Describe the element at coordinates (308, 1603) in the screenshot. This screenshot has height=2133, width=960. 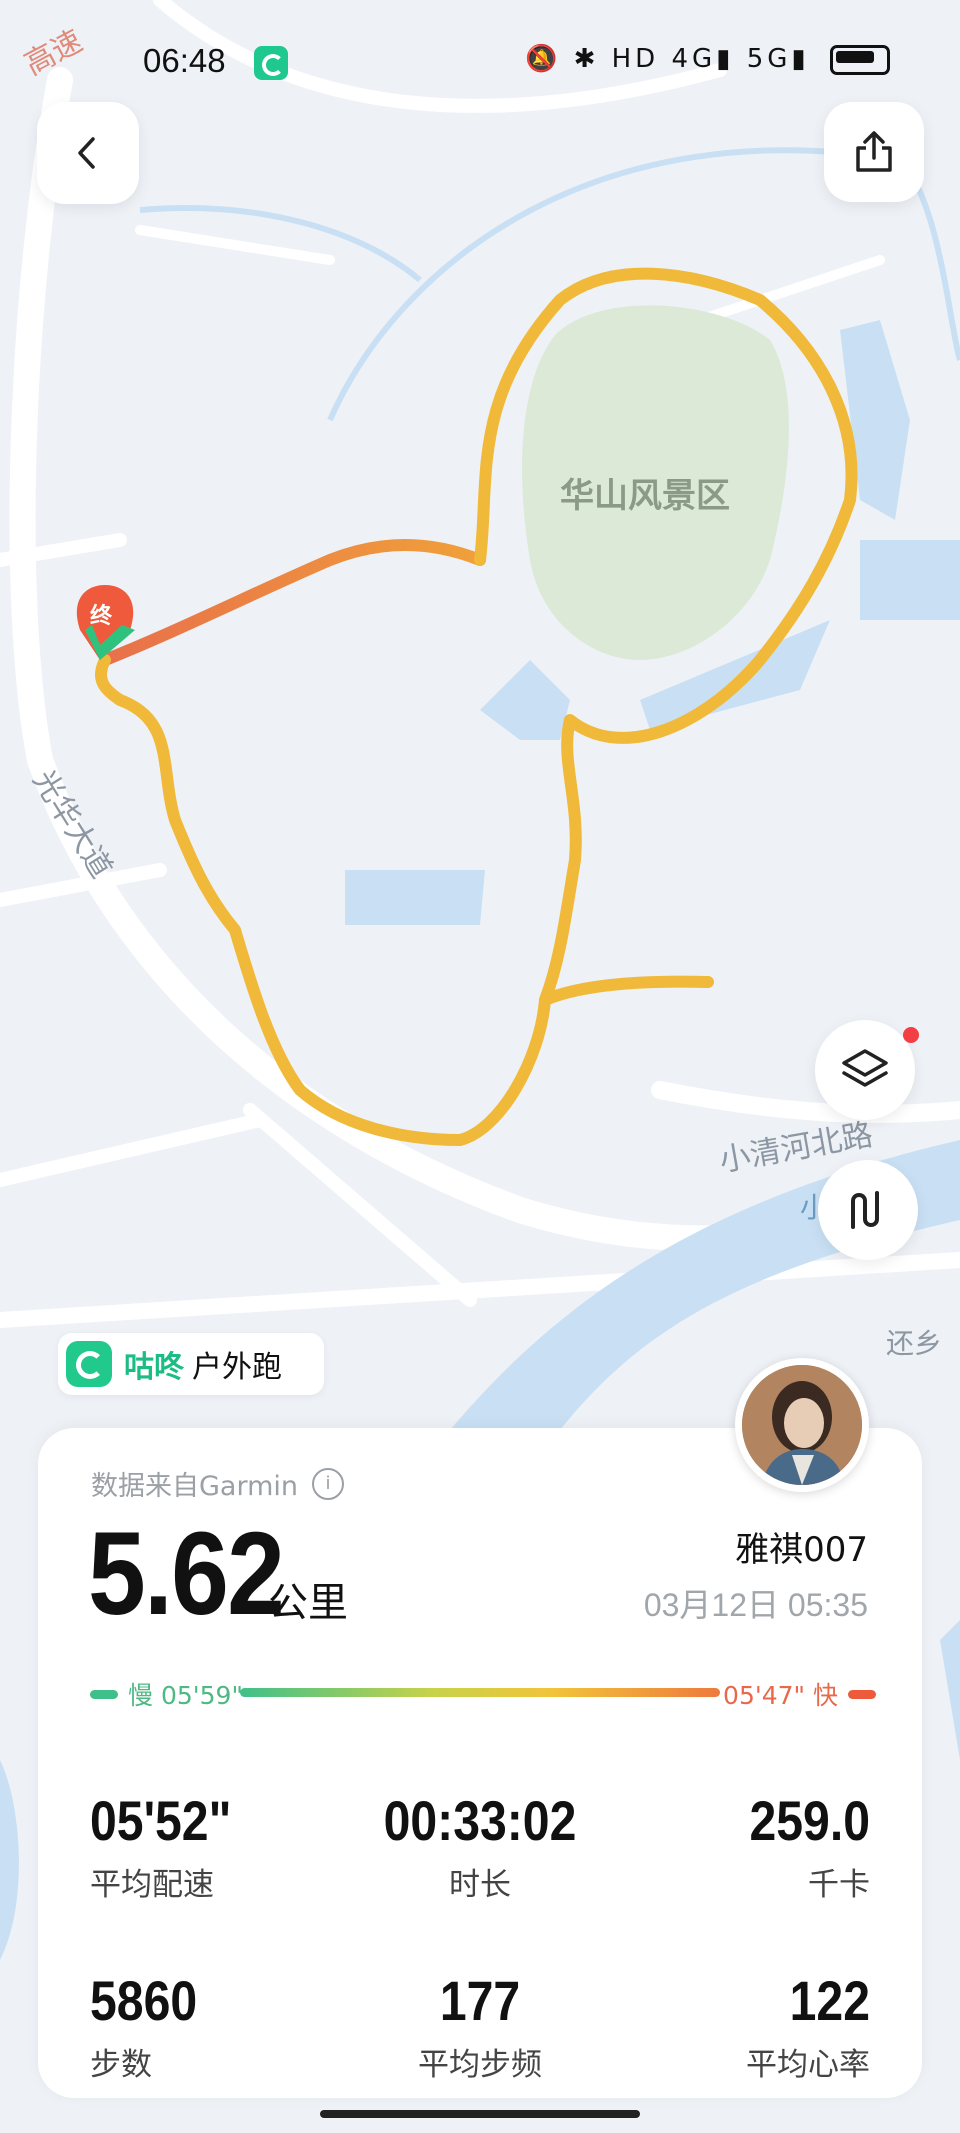
I see `distance-unit: 公里` at that location.